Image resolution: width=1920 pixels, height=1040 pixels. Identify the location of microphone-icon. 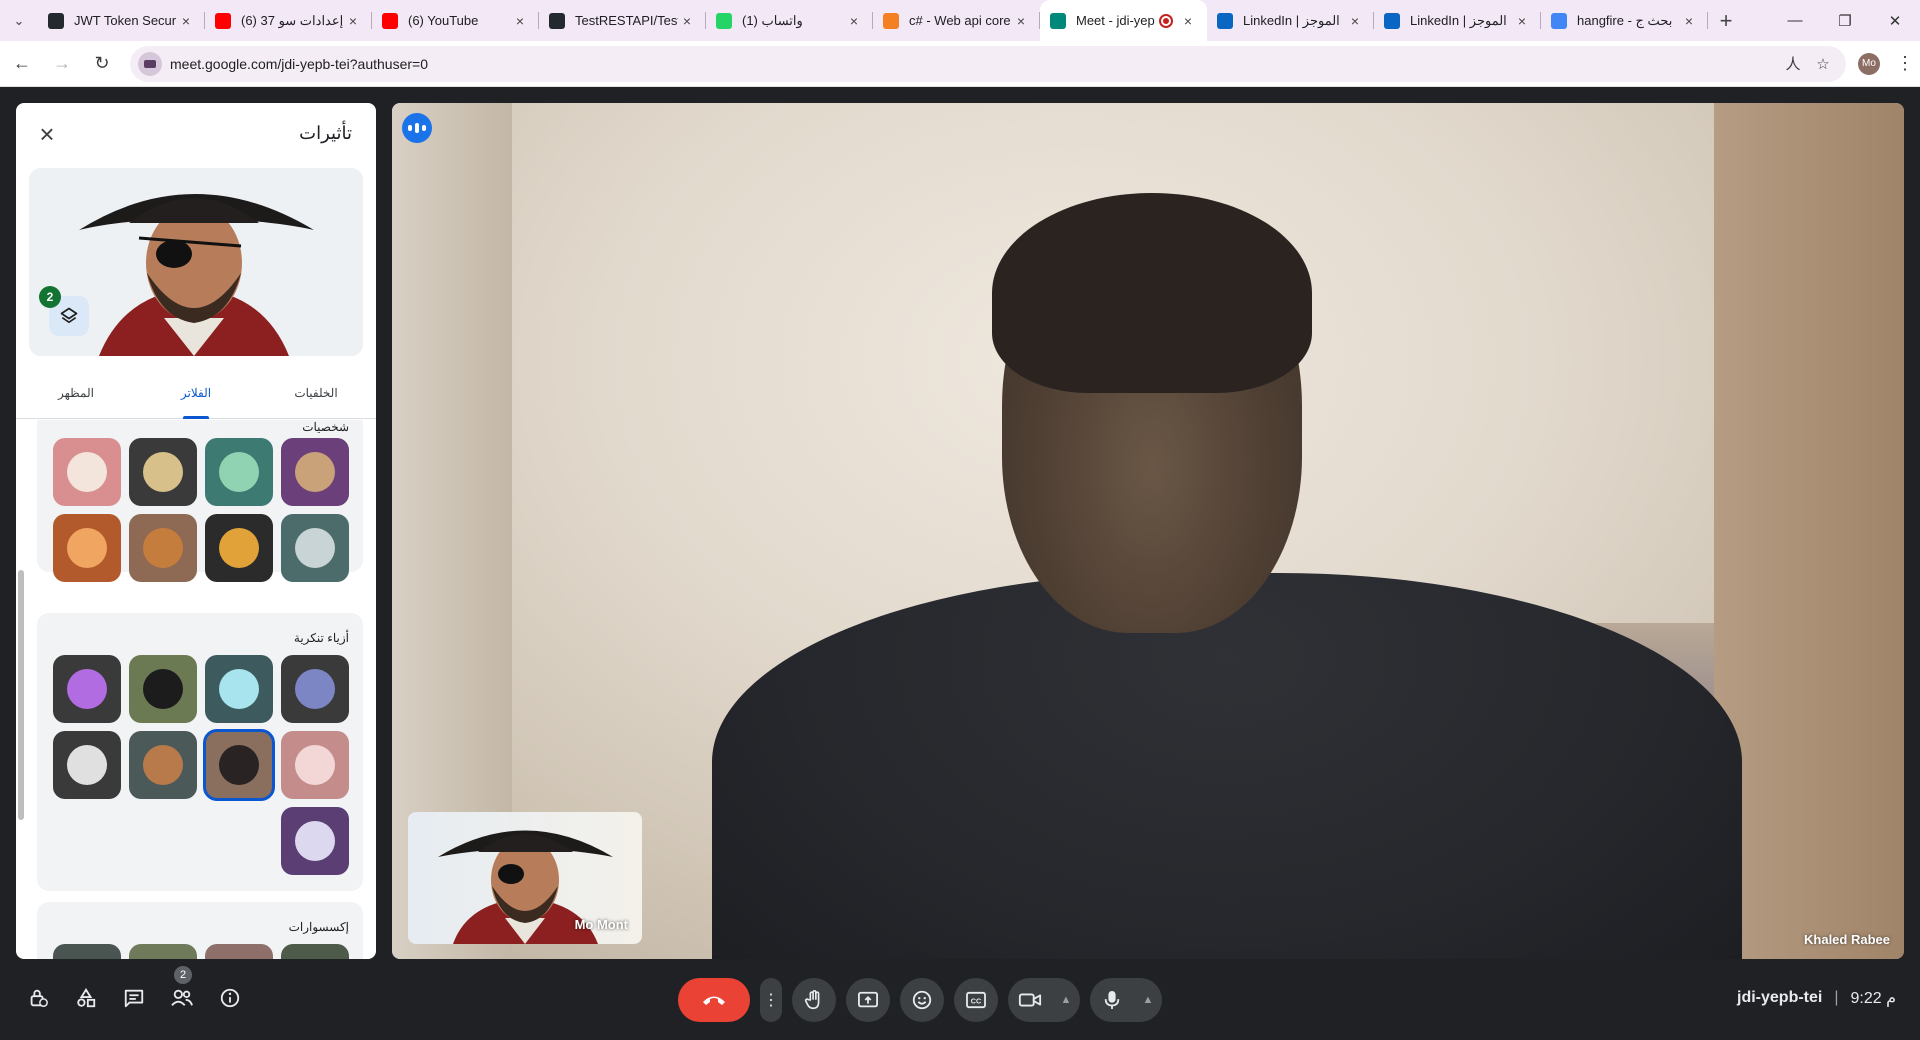
(1112, 1000).